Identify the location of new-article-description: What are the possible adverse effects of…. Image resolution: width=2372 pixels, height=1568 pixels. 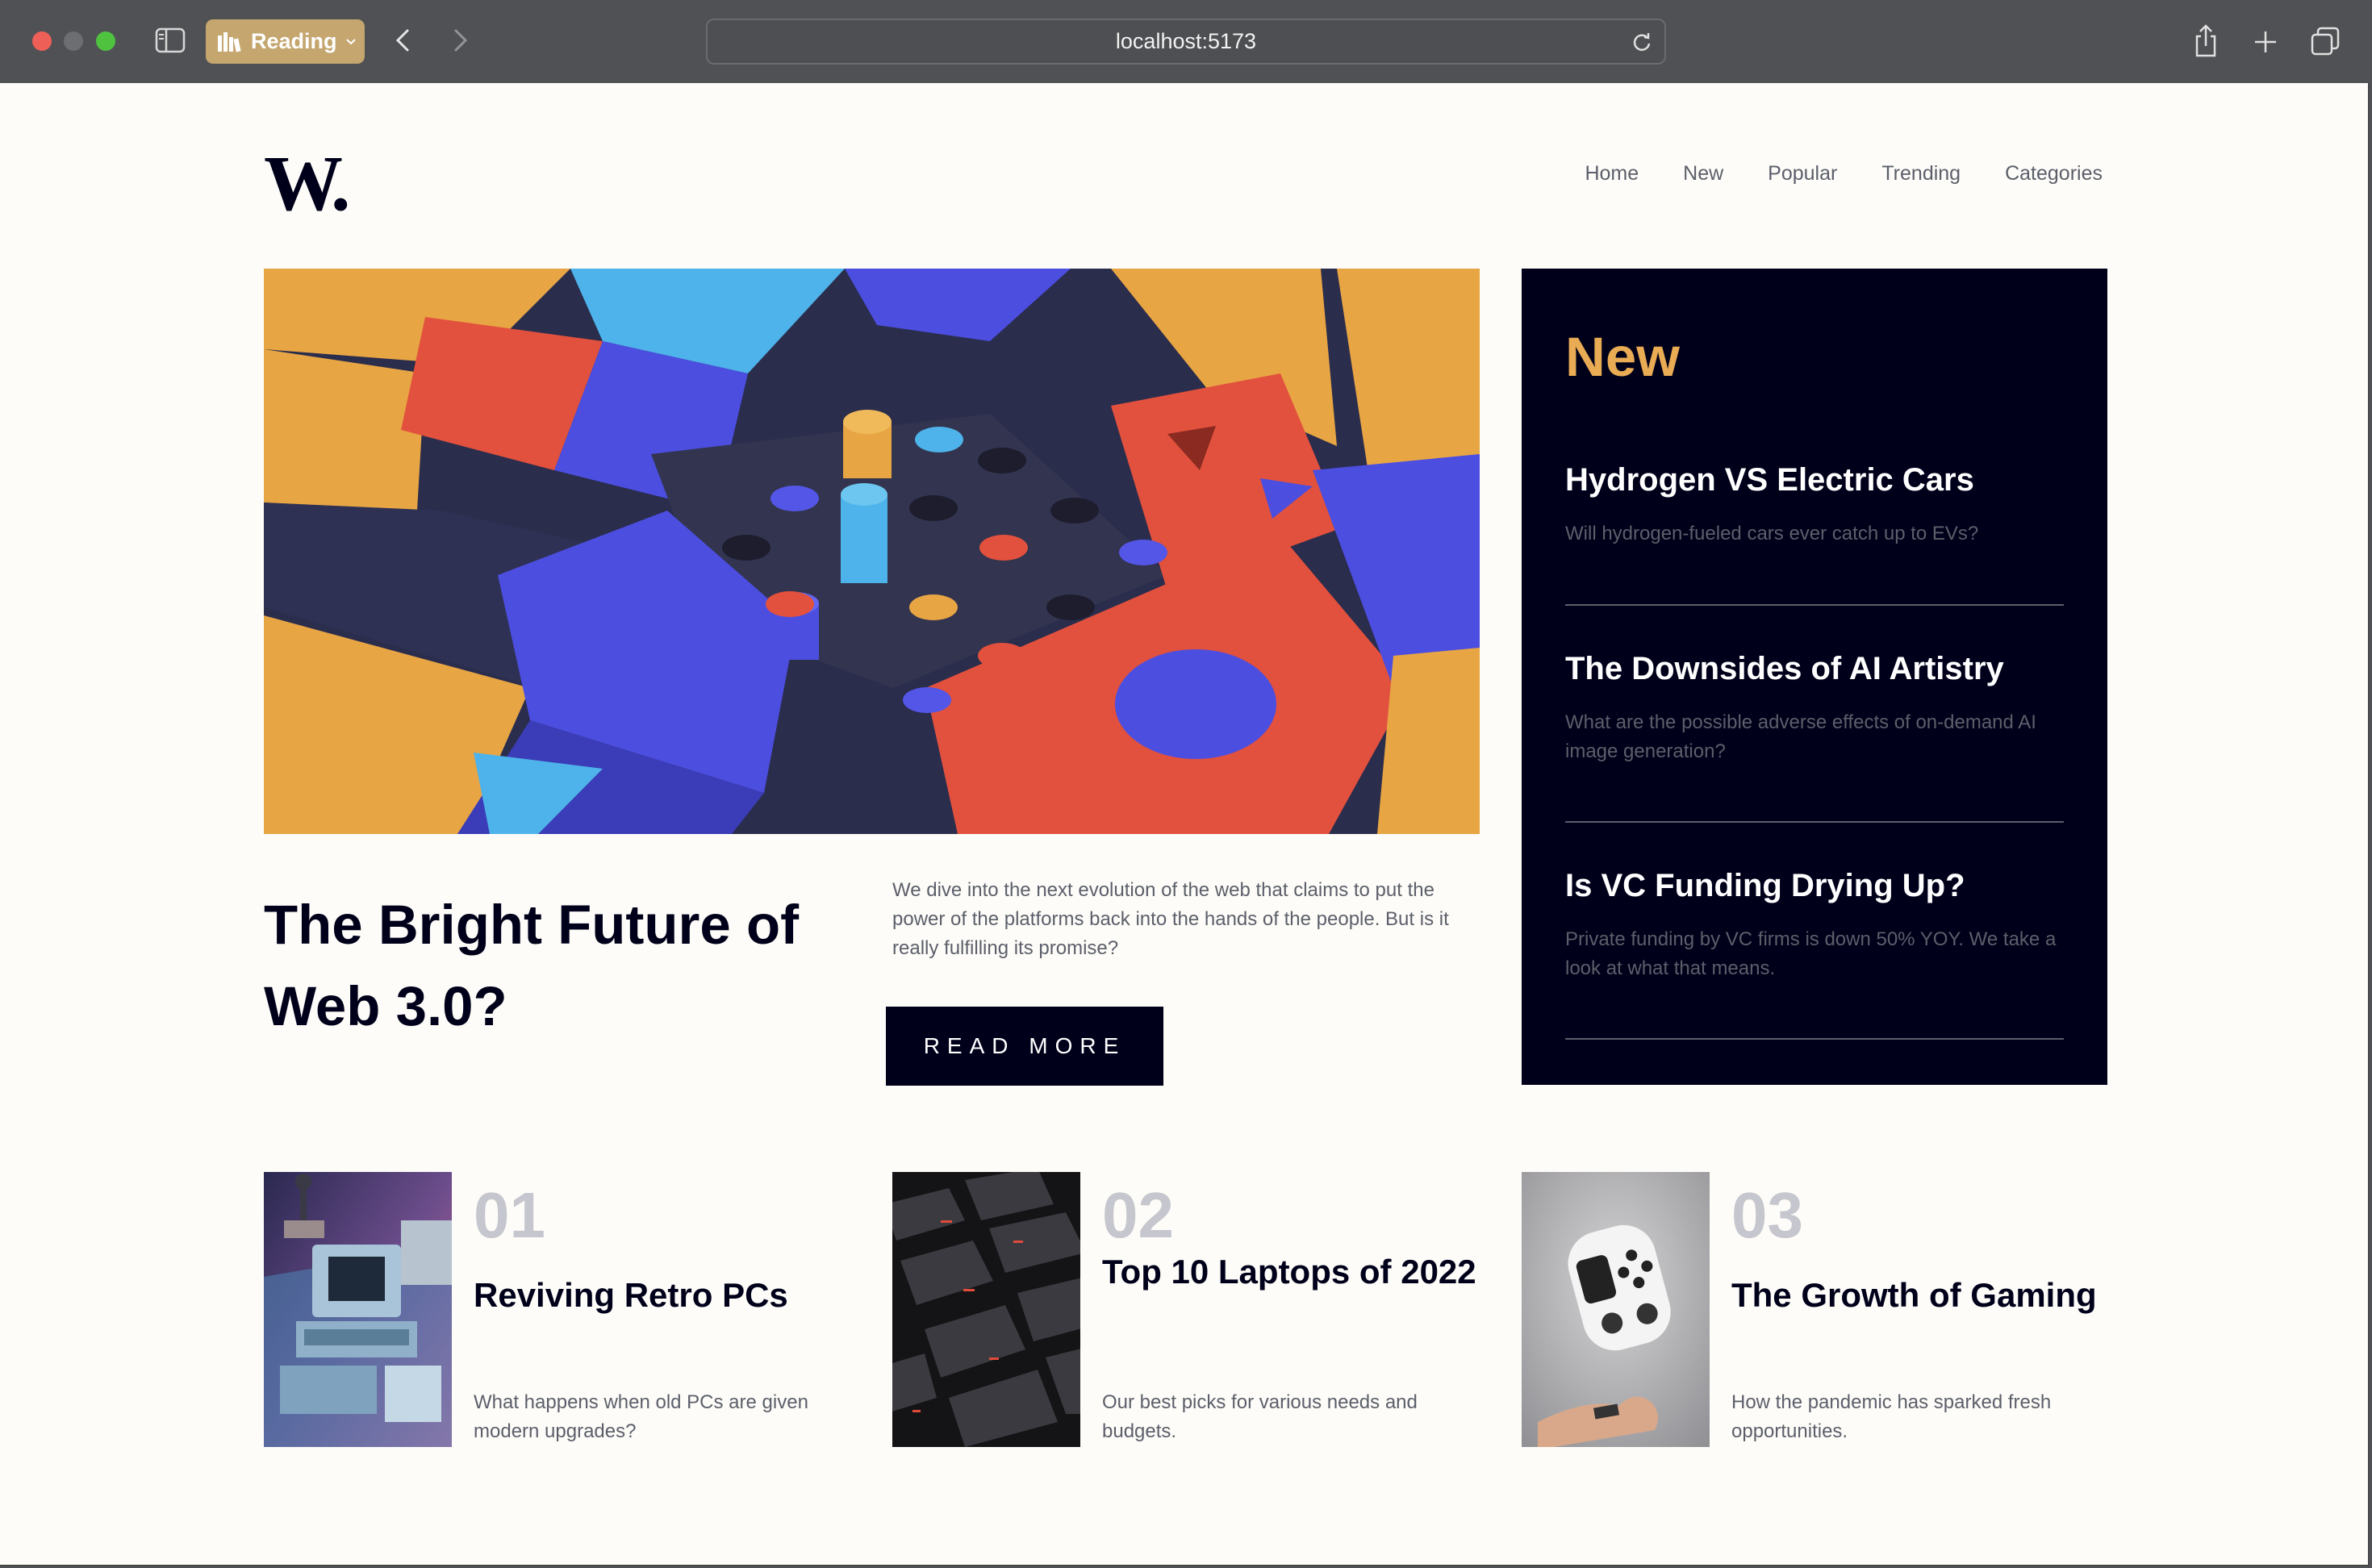
(1800, 736).